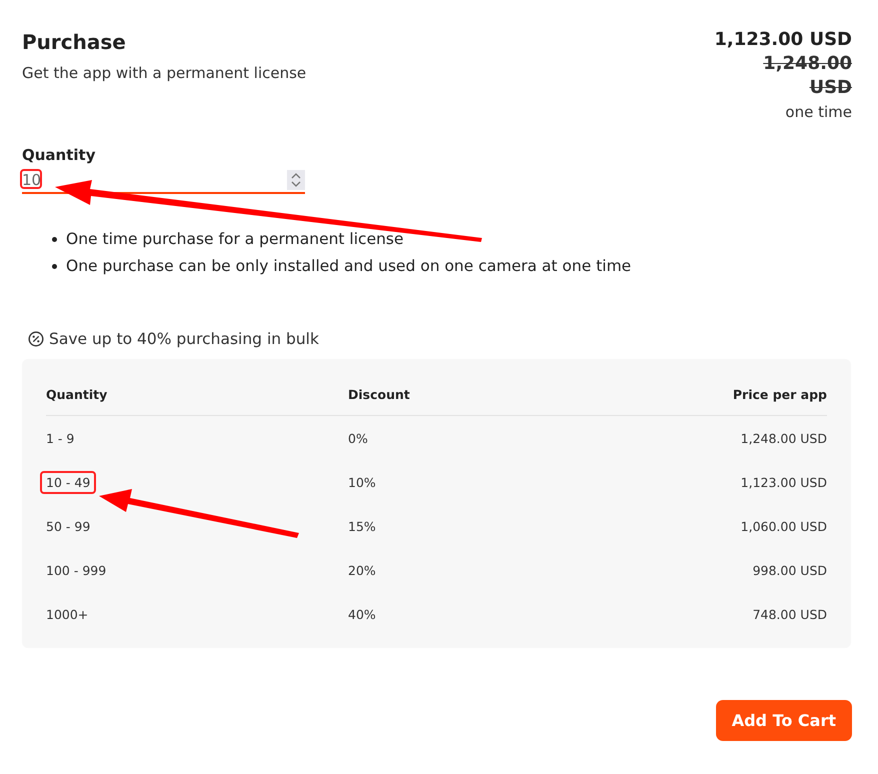  What do you see at coordinates (235, 239) in the screenshot?
I see `feature-text: One time purchase for a permanent license` at bounding box center [235, 239].